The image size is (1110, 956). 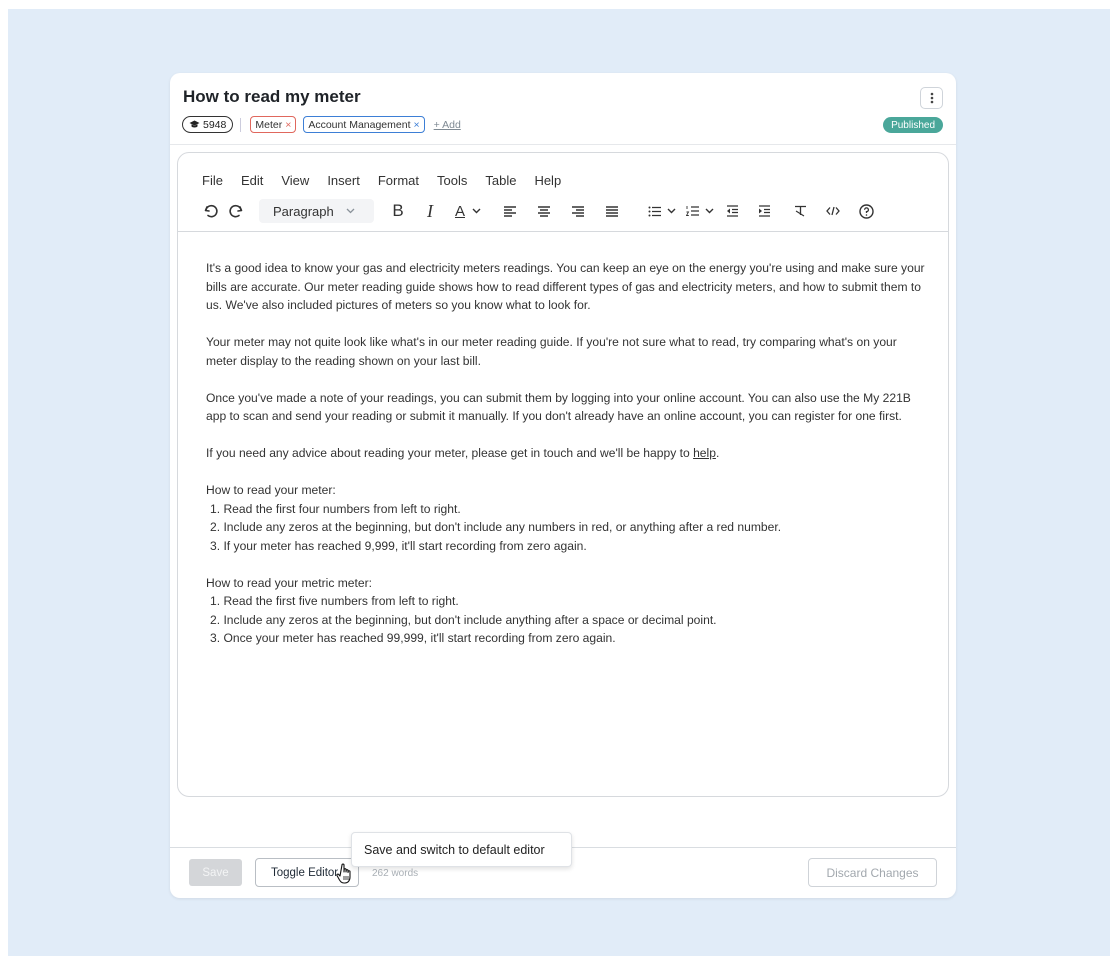 I want to click on word-count: 262 words, so click(x=395, y=873).